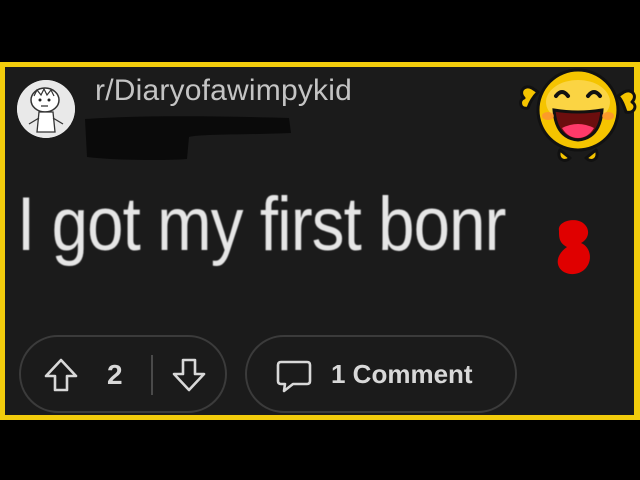 The height and width of the screenshot is (480, 640). I want to click on subreddit-name: r/Diaryofawimpykid, so click(223, 91).